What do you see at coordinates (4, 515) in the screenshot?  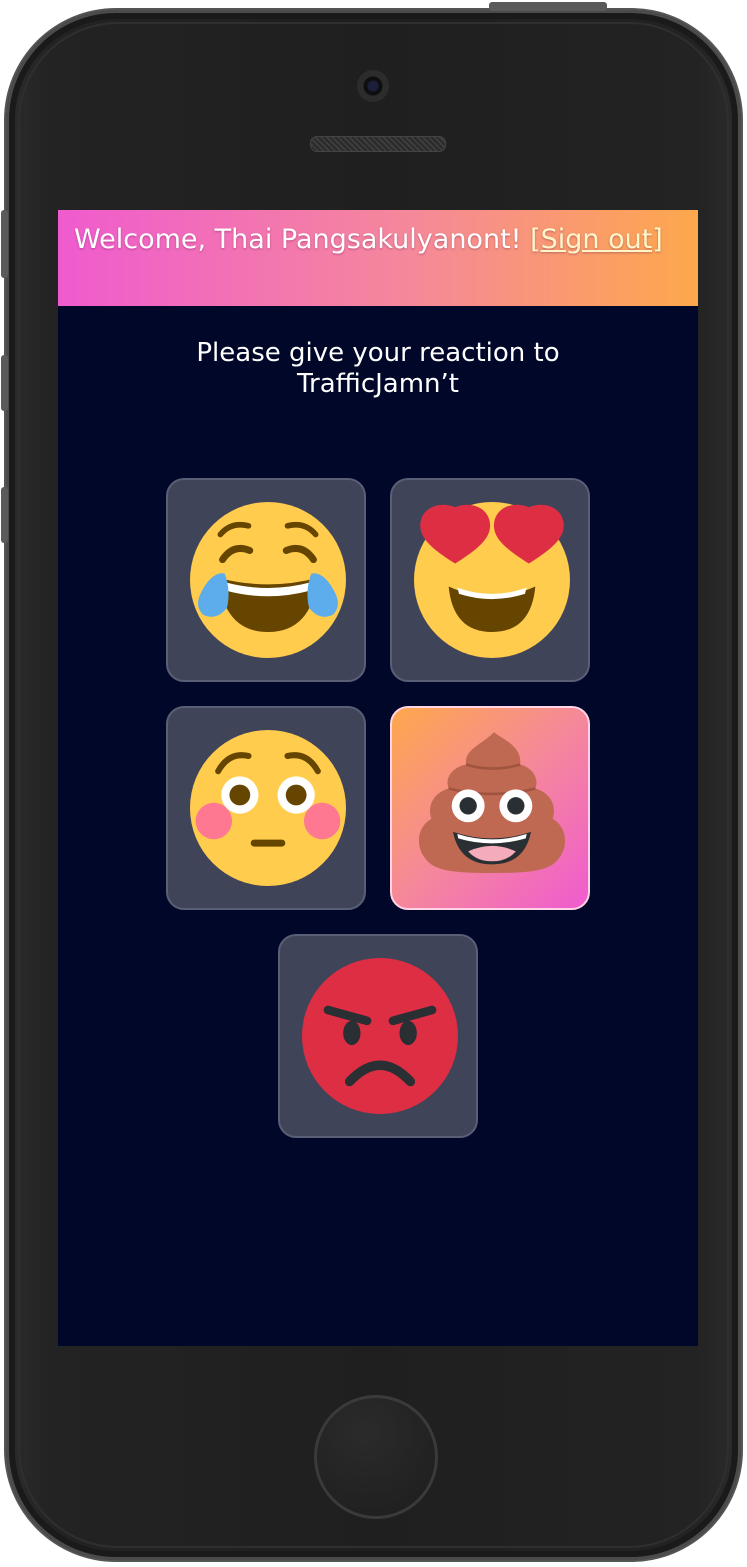 I see `phone-volume-down` at bounding box center [4, 515].